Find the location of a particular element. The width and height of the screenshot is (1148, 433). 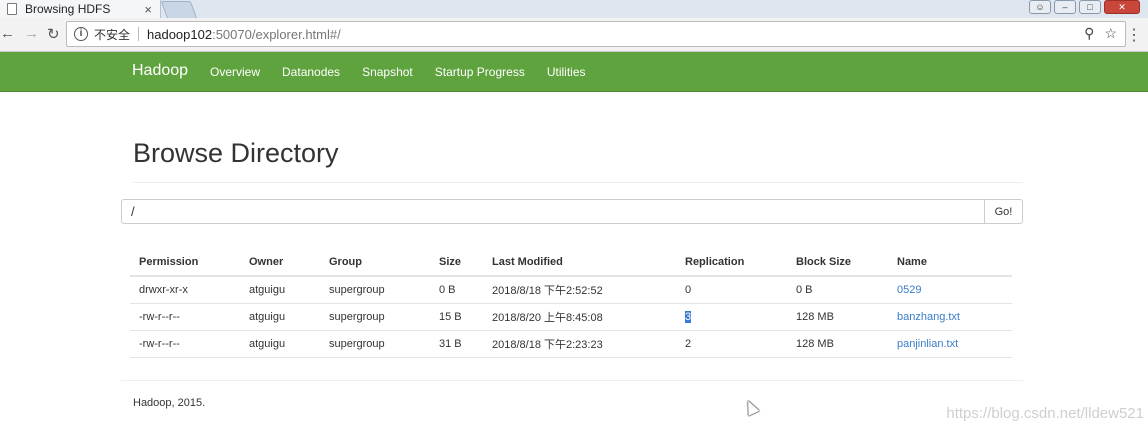

cell-name: banzhang.txt is located at coordinates (950, 317).